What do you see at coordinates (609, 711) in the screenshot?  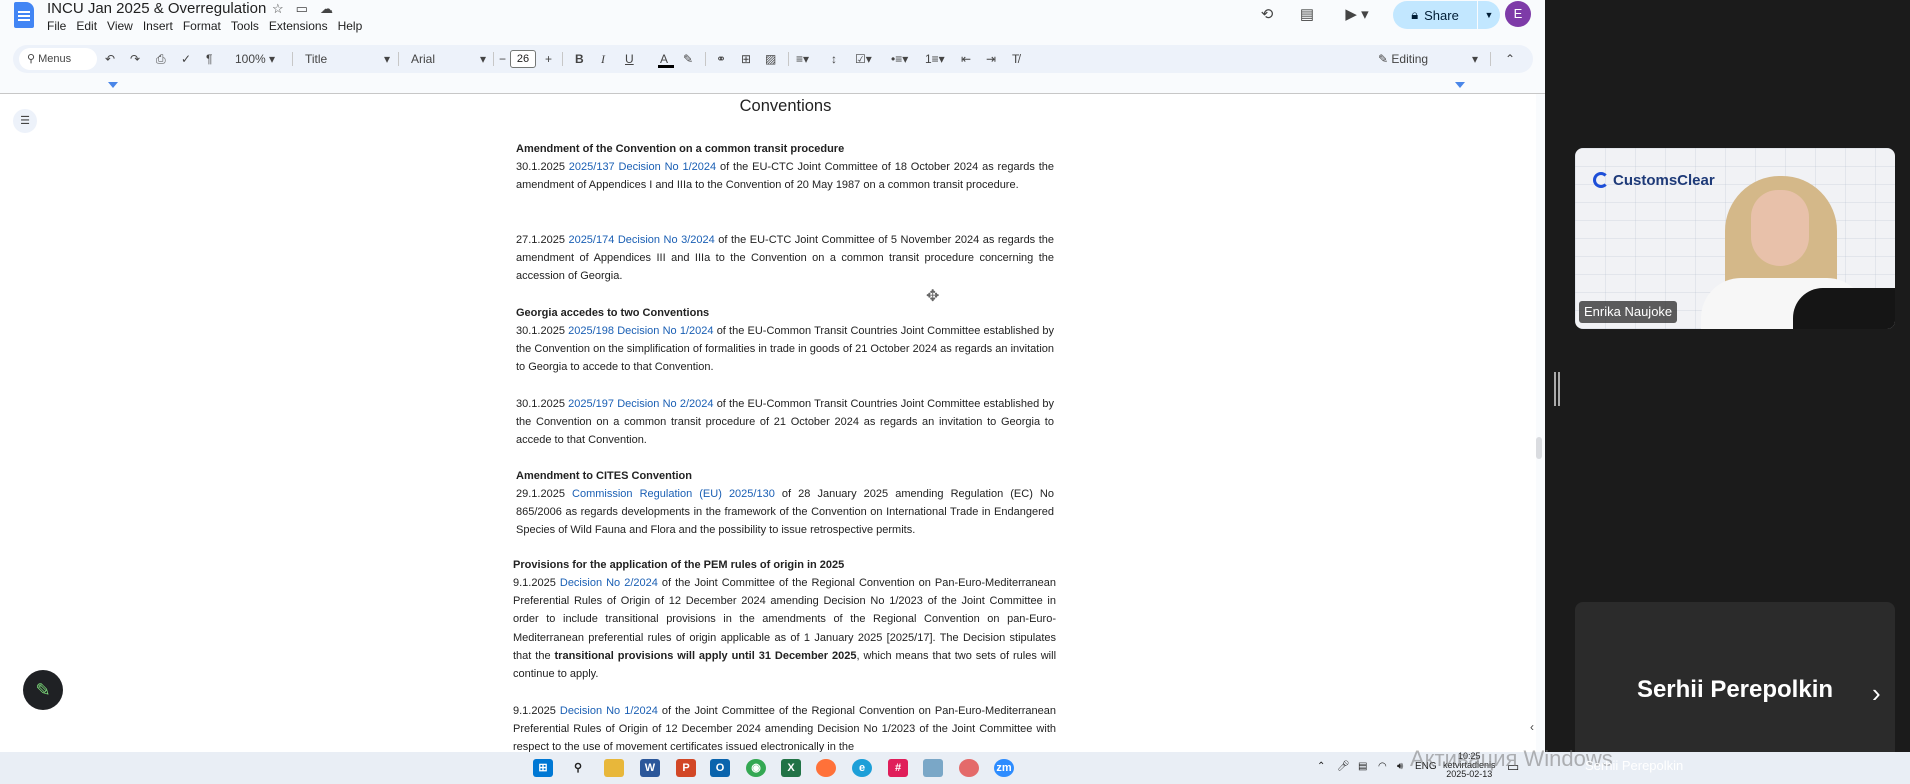 I see `entry-link: Decision No 1/2024` at bounding box center [609, 711].